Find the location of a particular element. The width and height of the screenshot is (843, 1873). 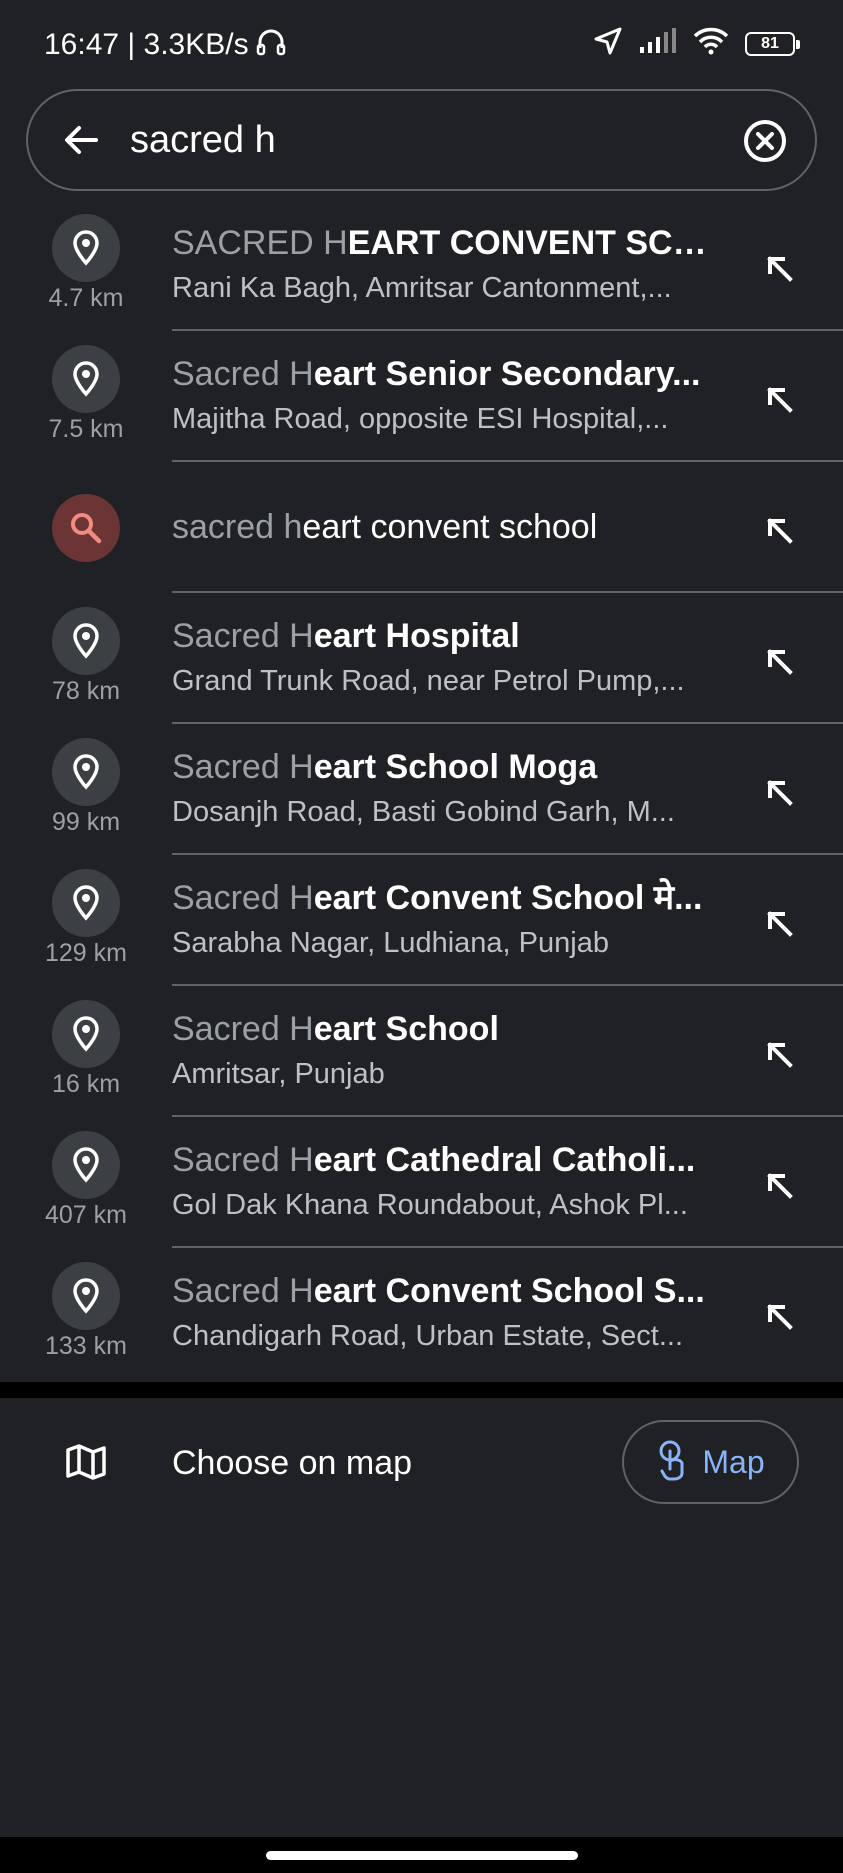

map-button-label: Map is located at coordinates (733, 1461).